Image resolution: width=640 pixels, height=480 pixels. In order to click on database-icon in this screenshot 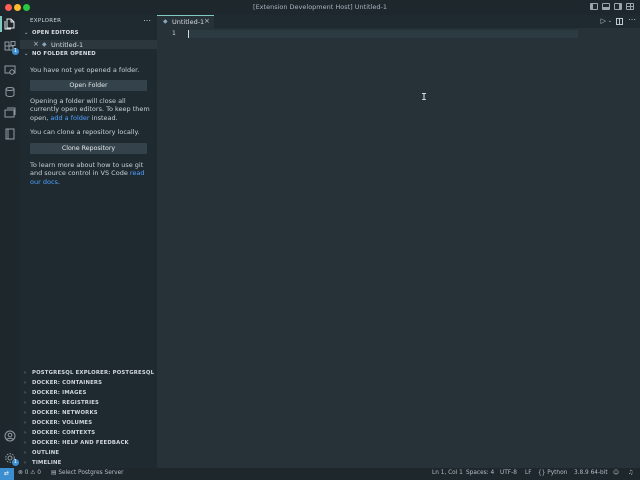, I will do `click(10, 92)`.